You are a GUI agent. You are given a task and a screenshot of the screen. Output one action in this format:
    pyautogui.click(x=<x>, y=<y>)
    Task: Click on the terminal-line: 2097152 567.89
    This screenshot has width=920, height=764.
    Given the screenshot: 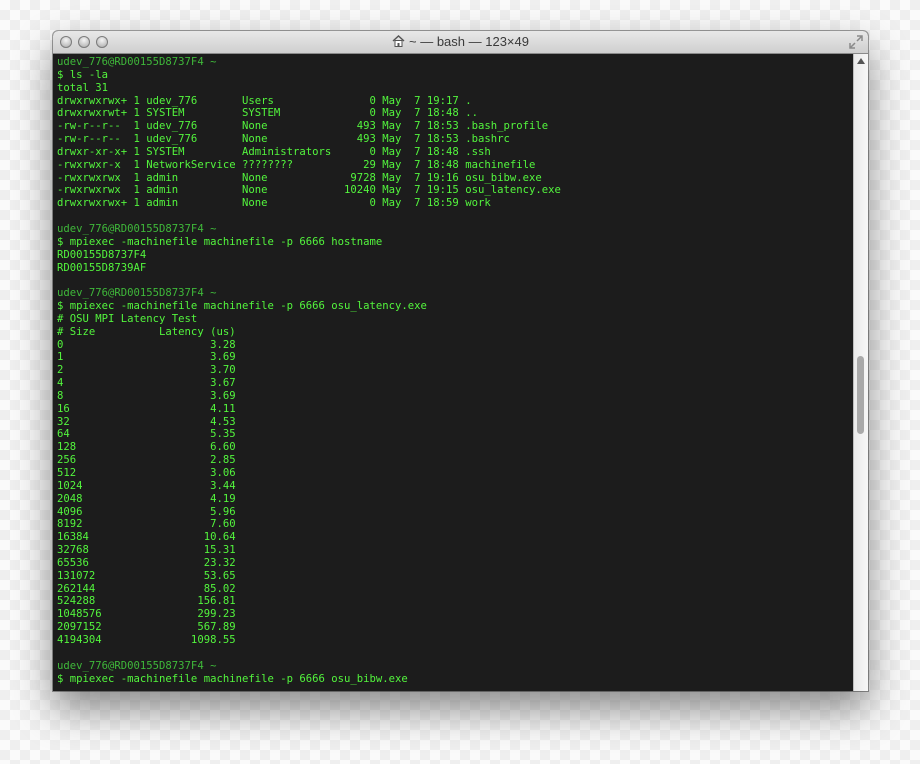 What is the action you would take?
    pyautogui.click(x=146, y=627)
    